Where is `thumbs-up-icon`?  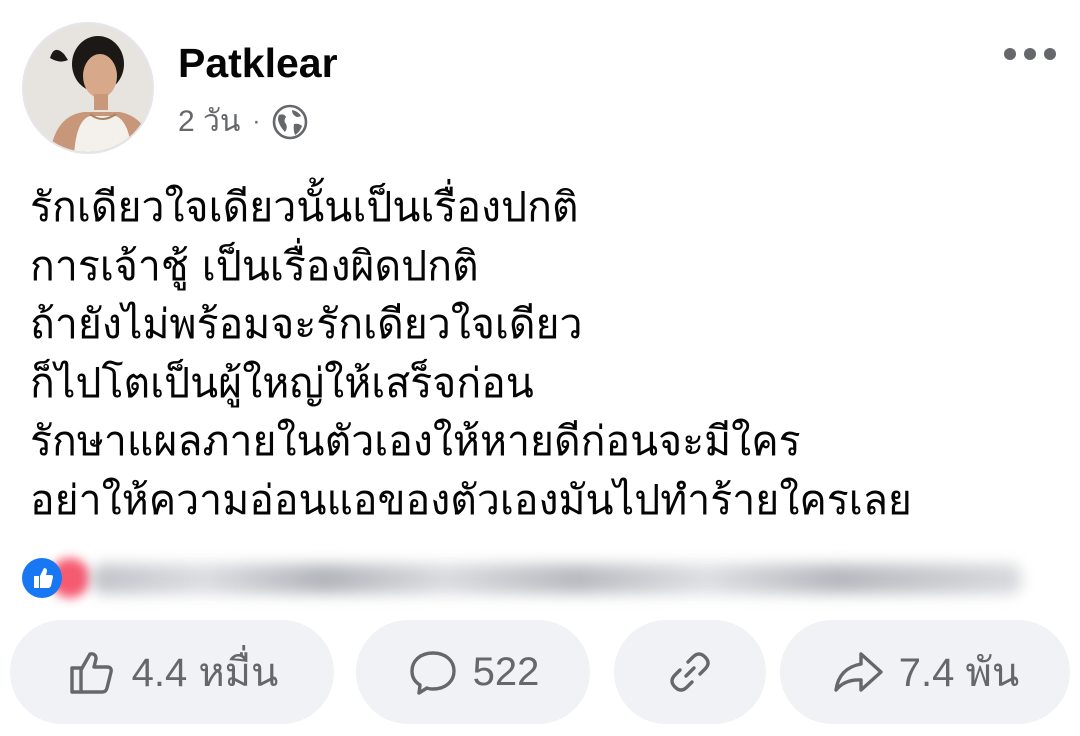 thumbs-up-icon is located at coordinates (91, 673).